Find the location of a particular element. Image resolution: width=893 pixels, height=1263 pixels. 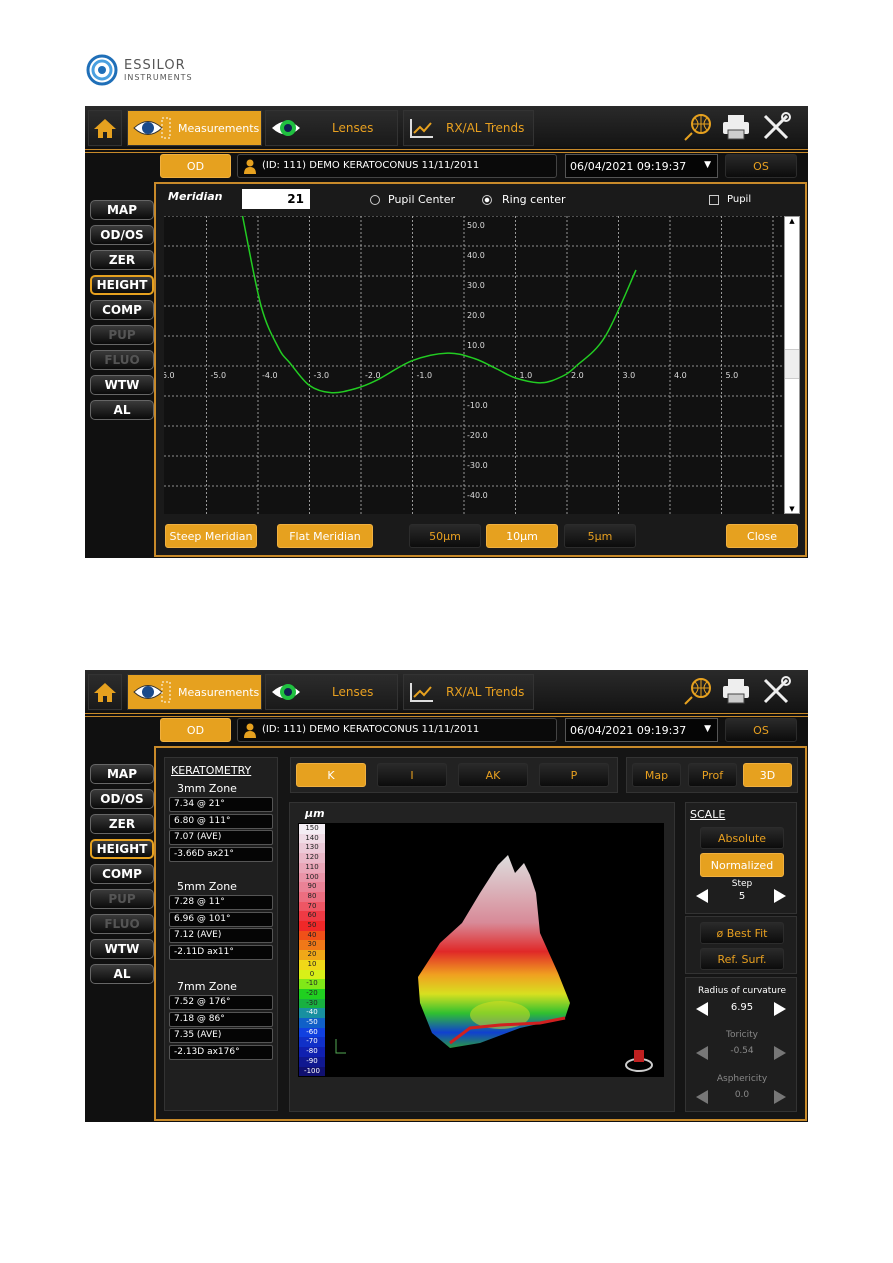

absolute-button: Absolute is located at coordinates (742, 838).